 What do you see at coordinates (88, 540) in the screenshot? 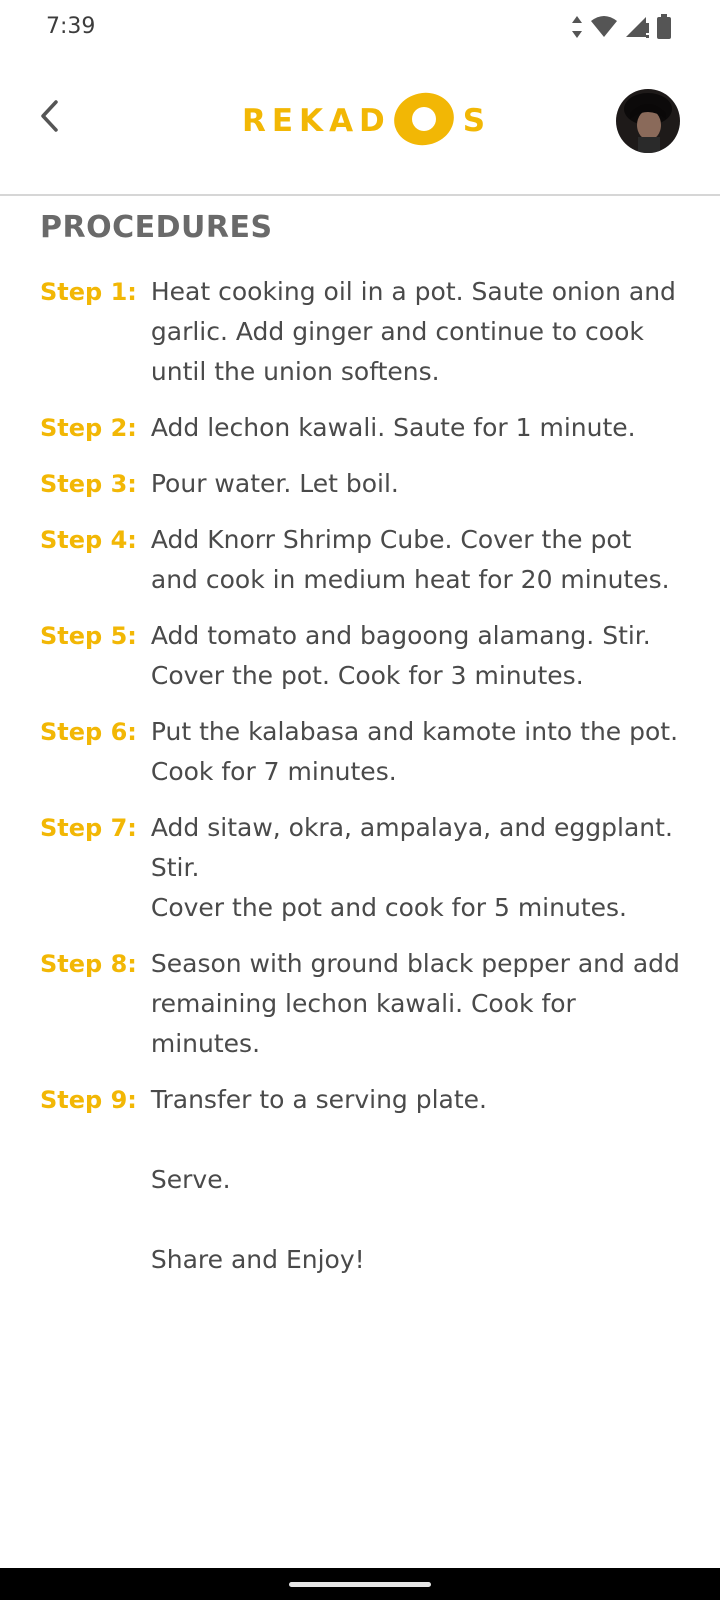
I see `step-label: Step 4:` at bounding box center [88, 540].